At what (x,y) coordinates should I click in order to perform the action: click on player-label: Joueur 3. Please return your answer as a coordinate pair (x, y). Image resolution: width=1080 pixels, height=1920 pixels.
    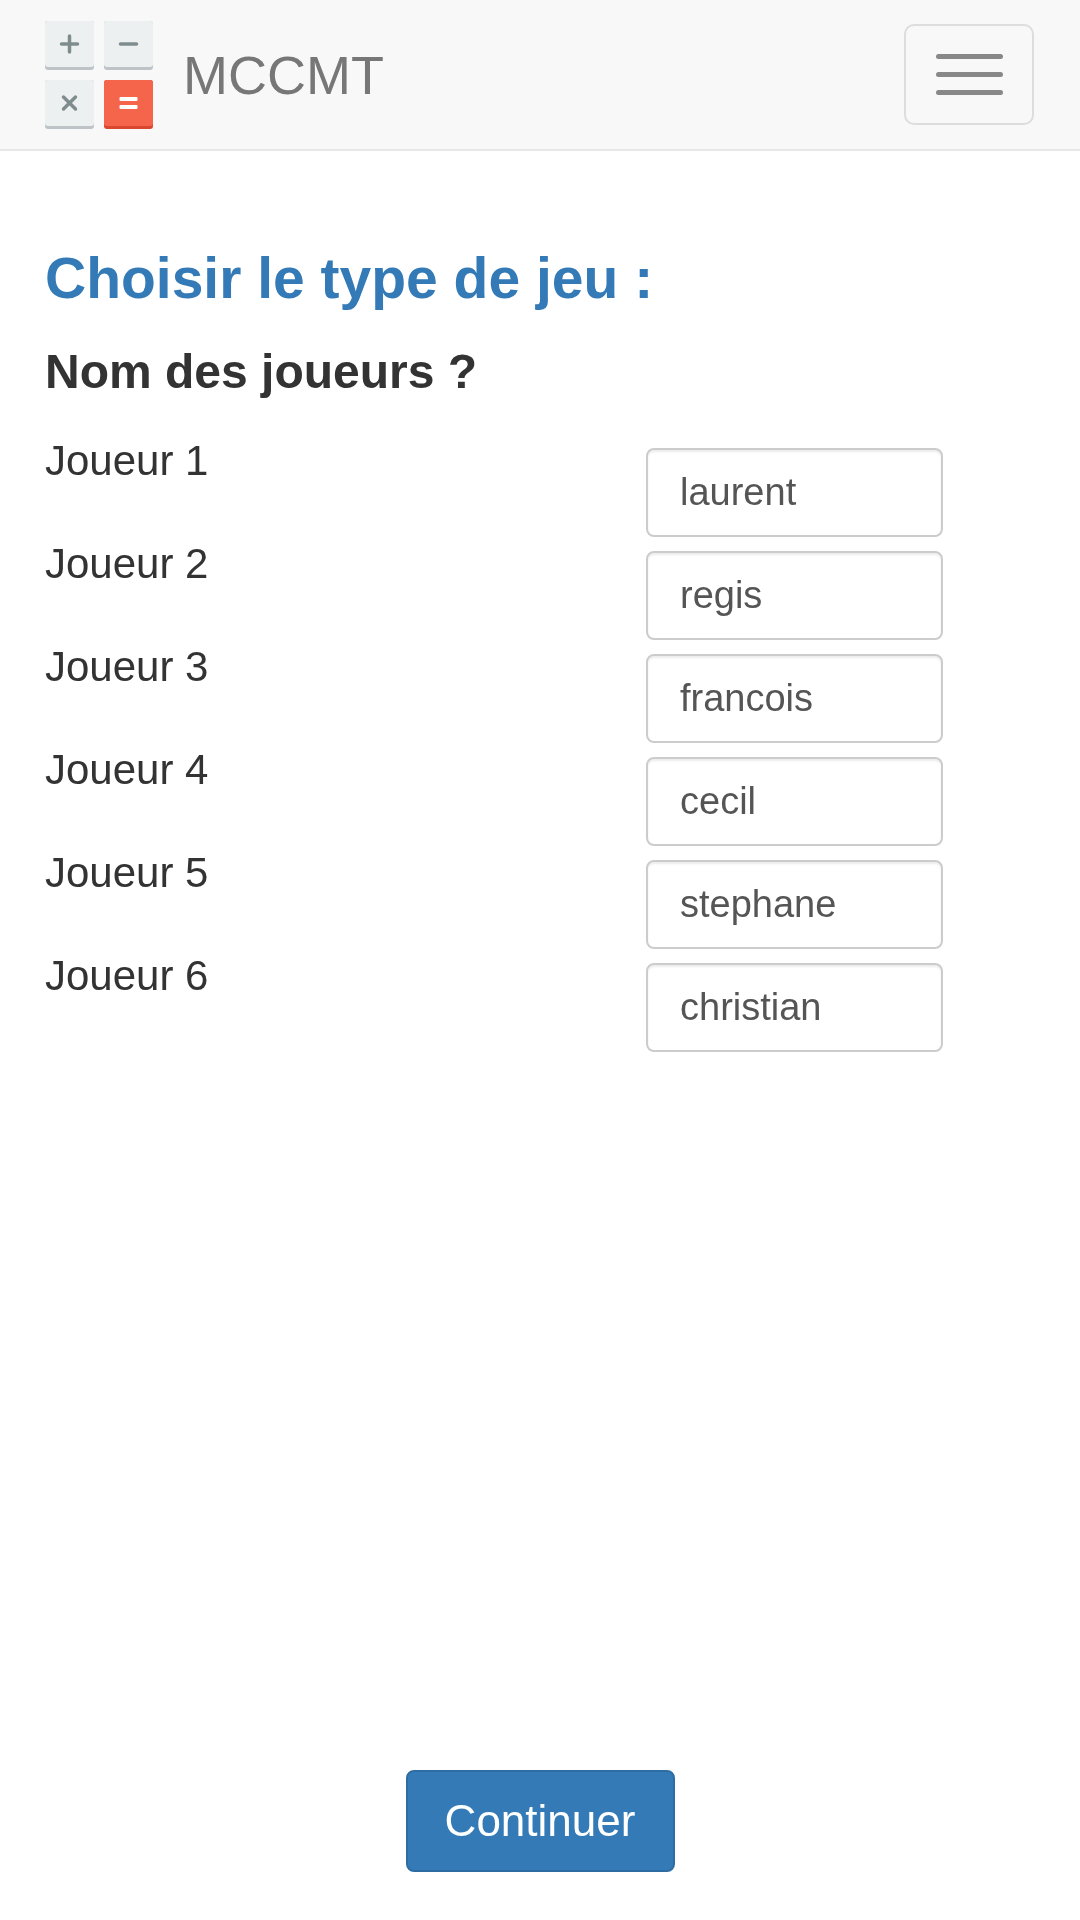
    Looking at the image, I should click on (127, 667).